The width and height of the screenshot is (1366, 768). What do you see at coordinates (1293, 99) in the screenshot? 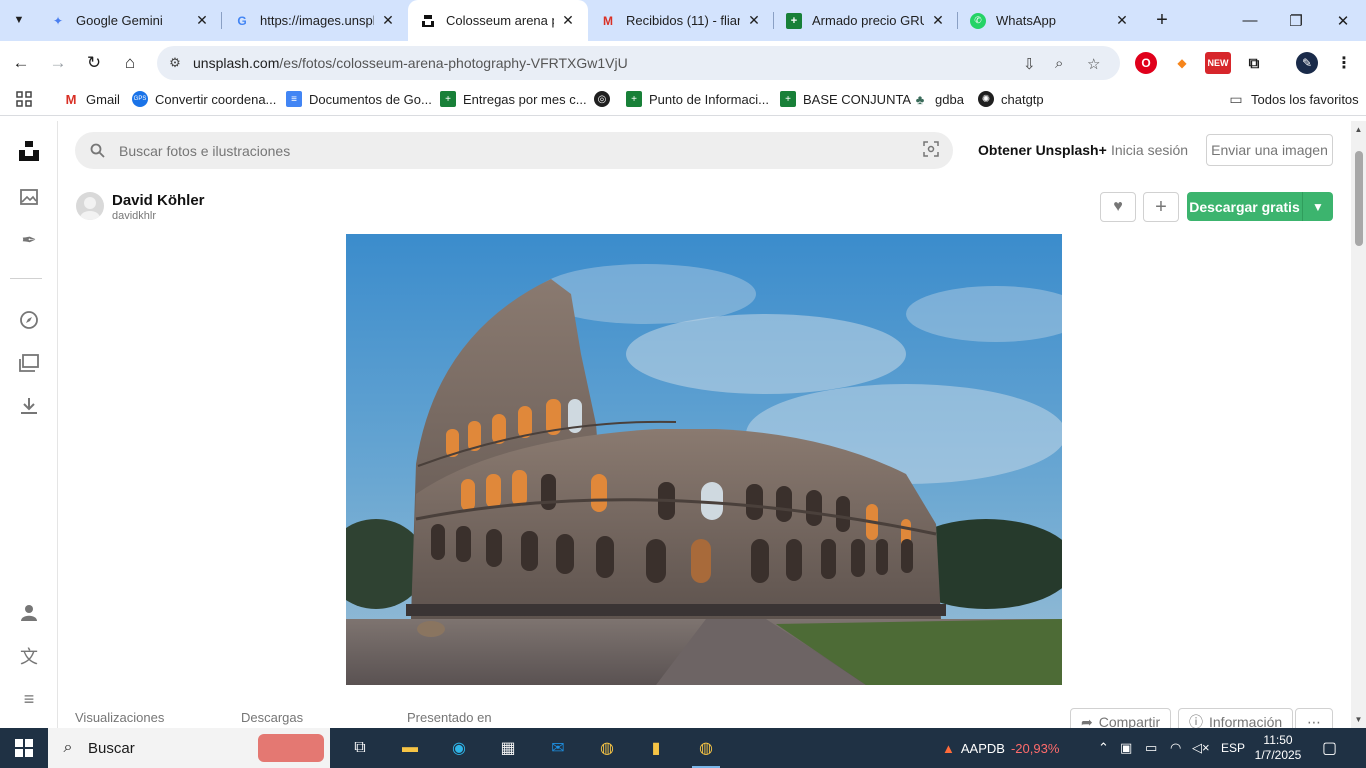
I see `all-favorites-folder: ▭ Todos los favoritos` at bounding box center [1293, 99].